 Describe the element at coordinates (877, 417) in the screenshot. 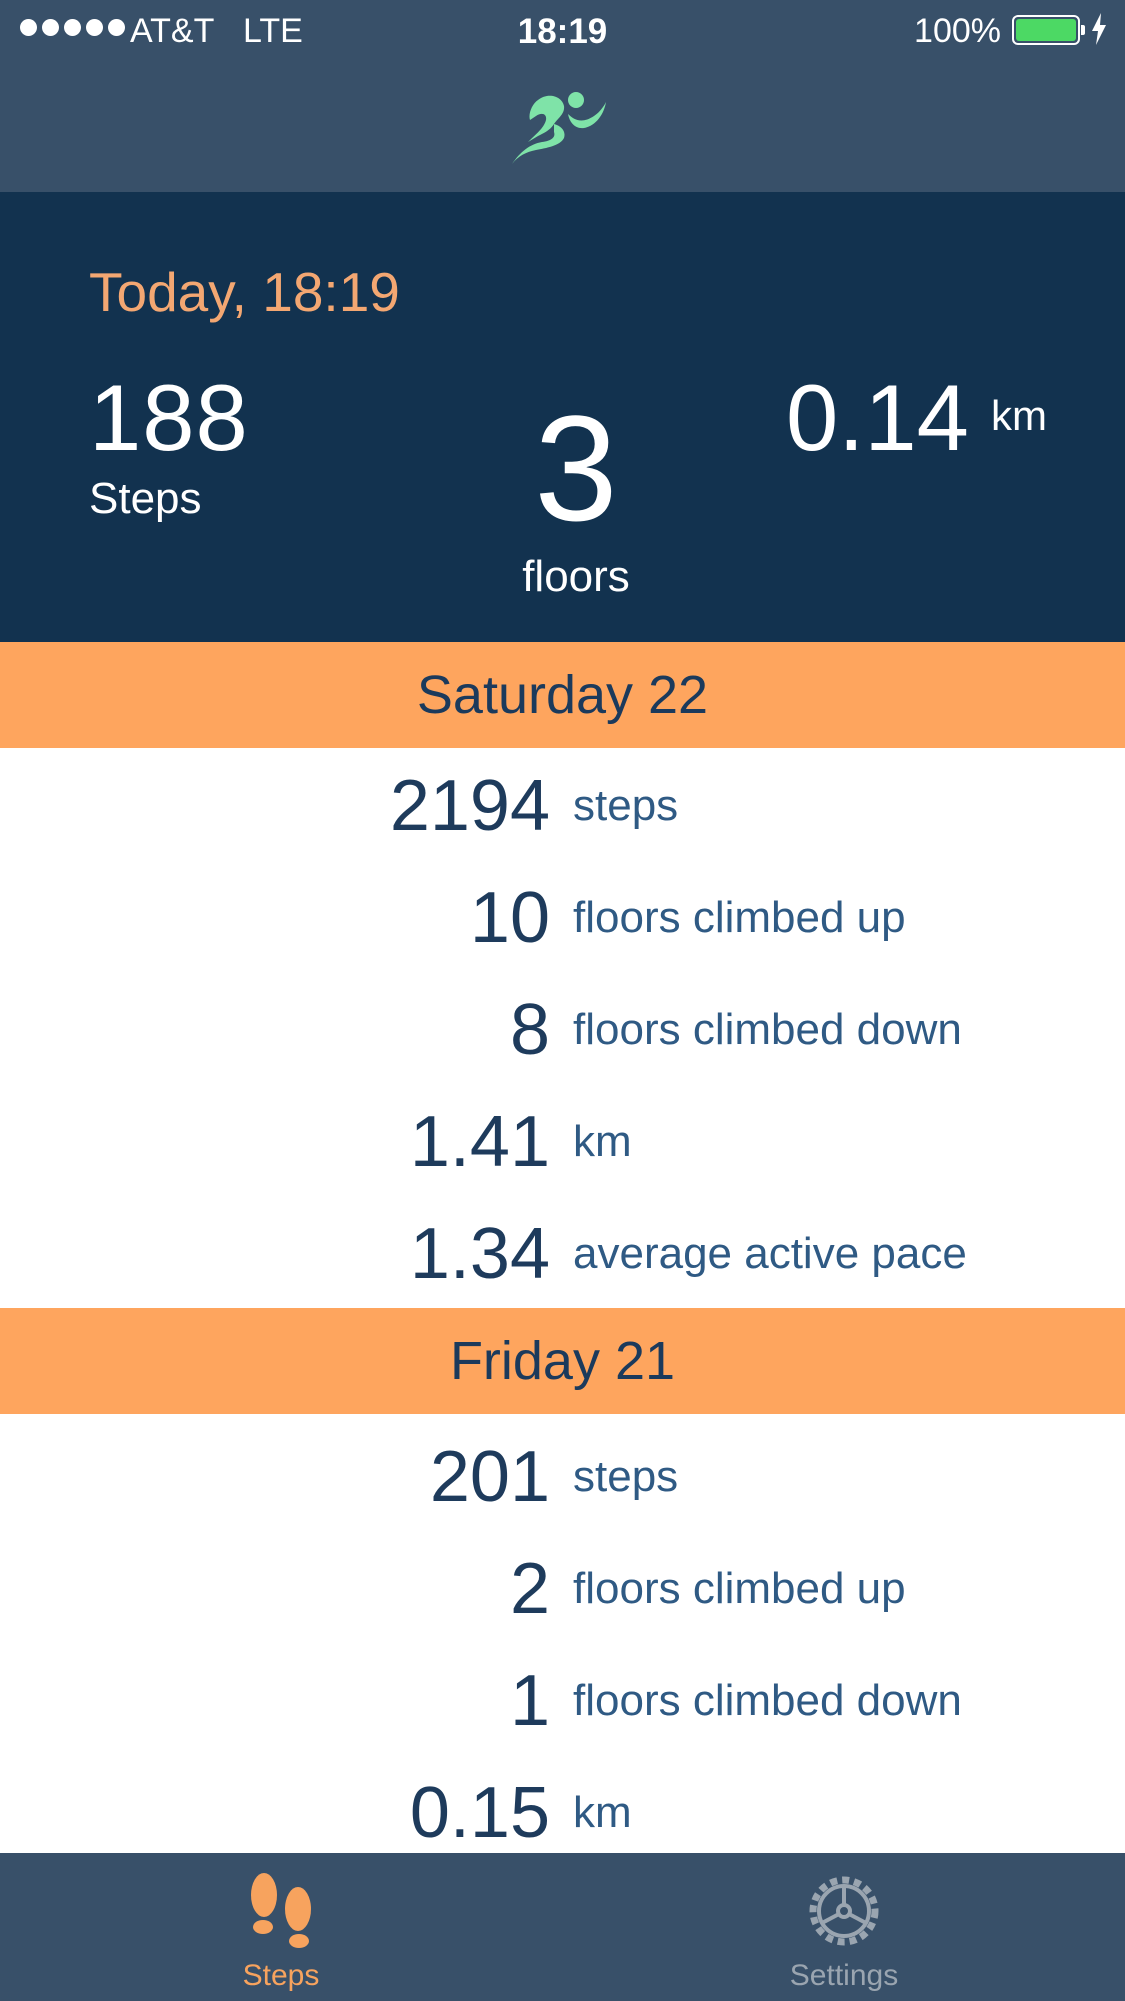

I see `today-distance-value: 0.14` at that location.